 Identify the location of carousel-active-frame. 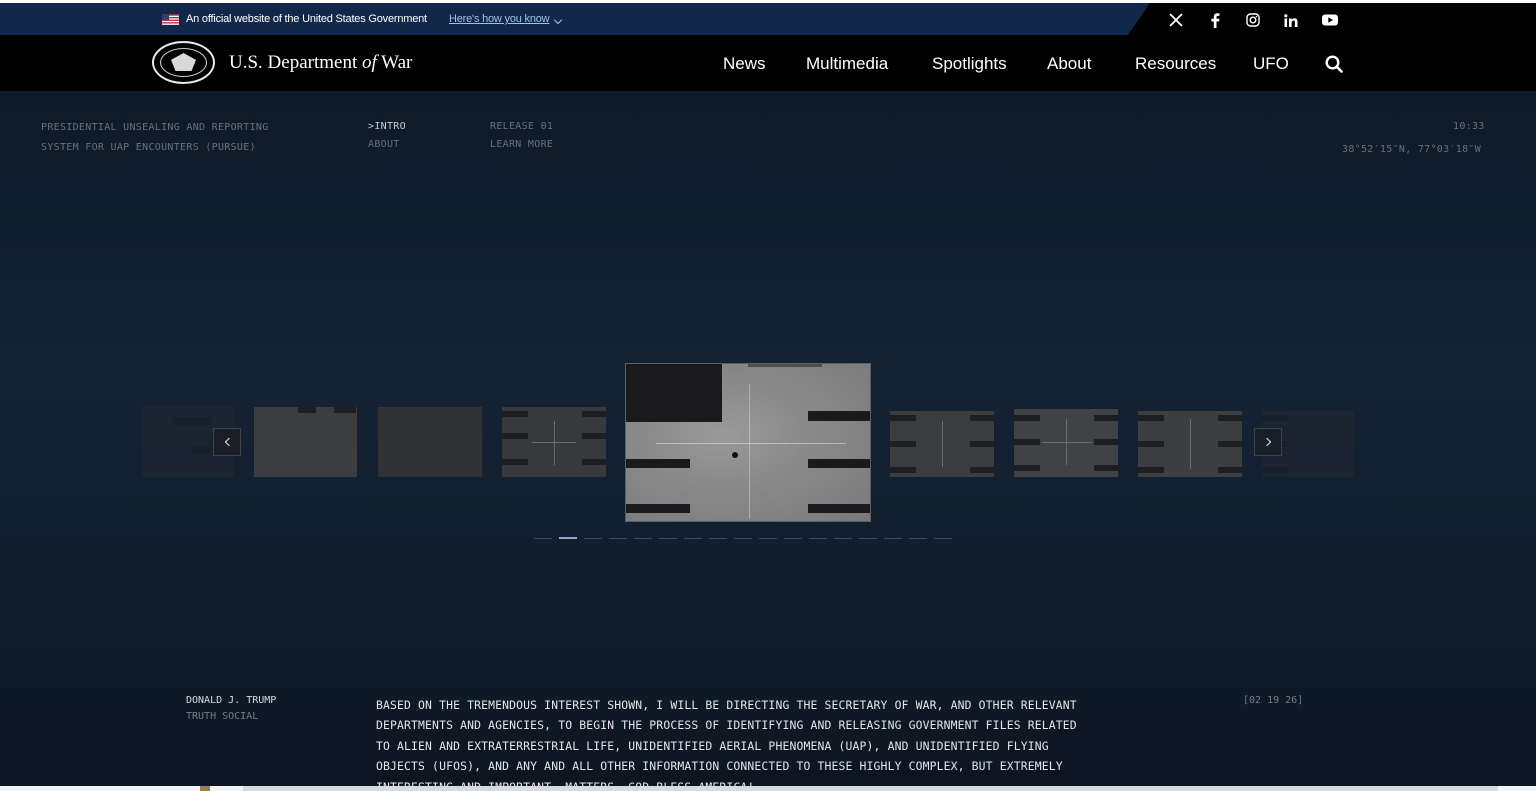
(748, 442).